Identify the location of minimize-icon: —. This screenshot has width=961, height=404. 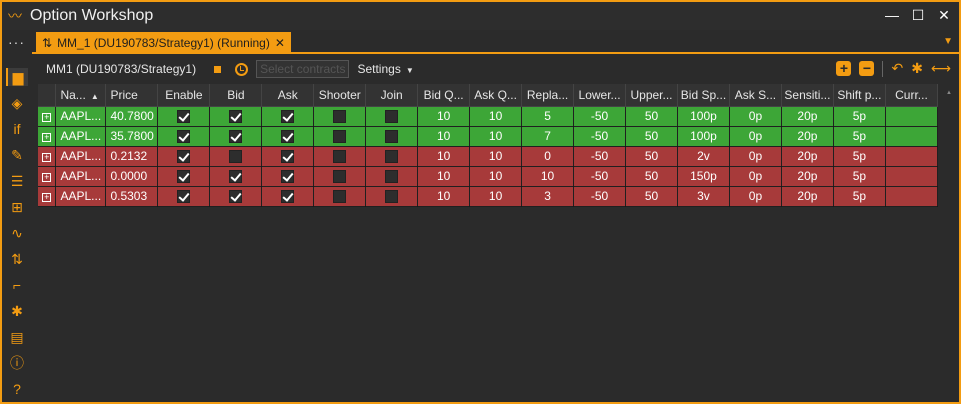
(892, 15).